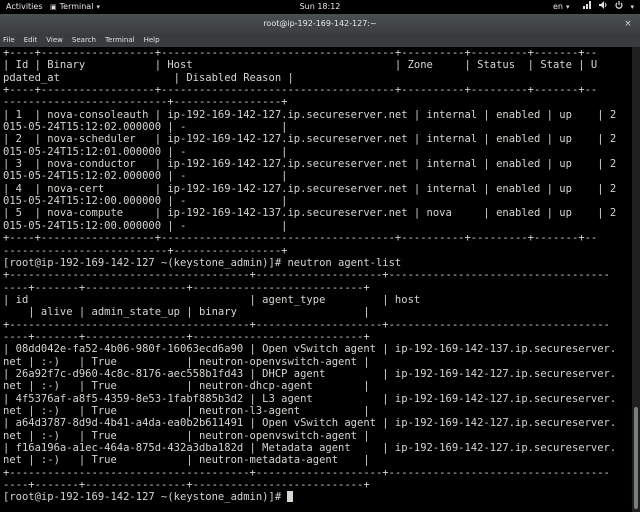  I want to click on menu-view: View, so click(54, 40).